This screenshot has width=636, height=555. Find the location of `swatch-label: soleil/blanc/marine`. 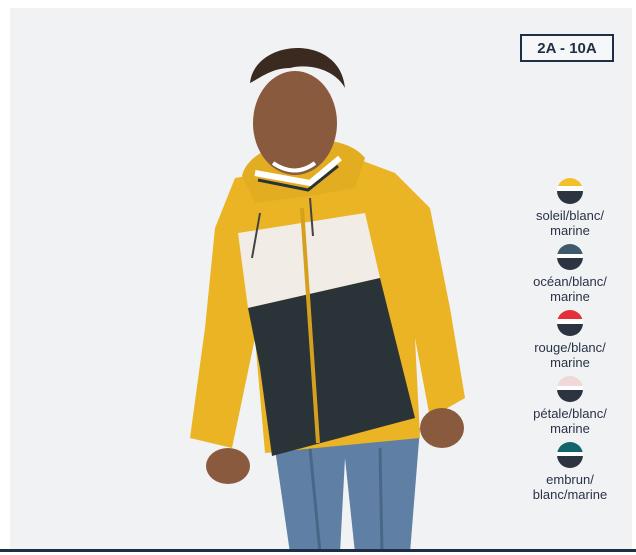

swatch-label: soleil/blanc/marine is located at coordinates (570, 223).